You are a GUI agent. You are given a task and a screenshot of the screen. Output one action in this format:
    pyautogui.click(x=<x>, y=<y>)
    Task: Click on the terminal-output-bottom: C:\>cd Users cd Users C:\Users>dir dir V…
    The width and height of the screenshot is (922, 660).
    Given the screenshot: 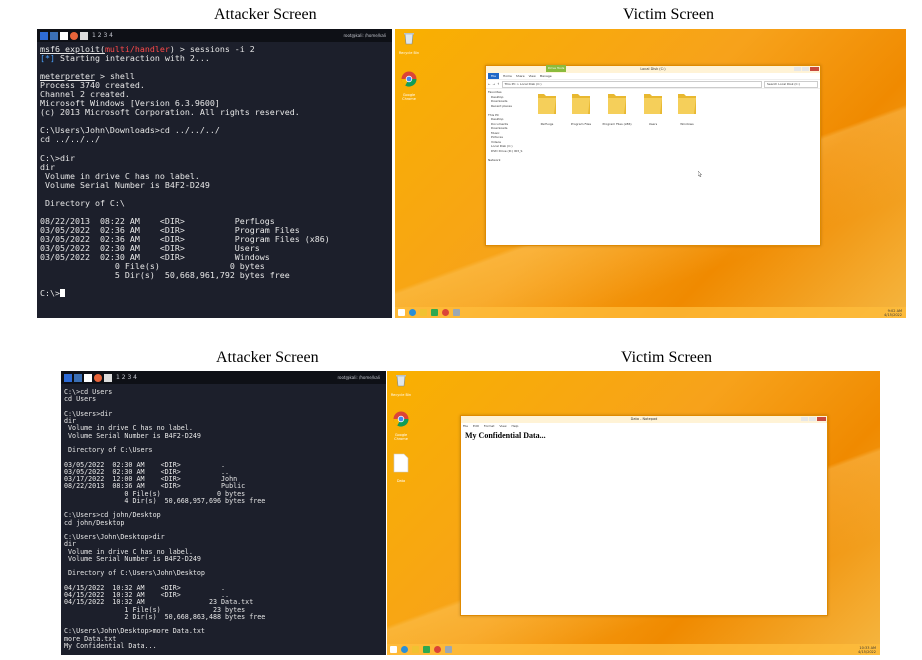 What is the action you would take?
    pyautogui.click(x=165, y=521)
    